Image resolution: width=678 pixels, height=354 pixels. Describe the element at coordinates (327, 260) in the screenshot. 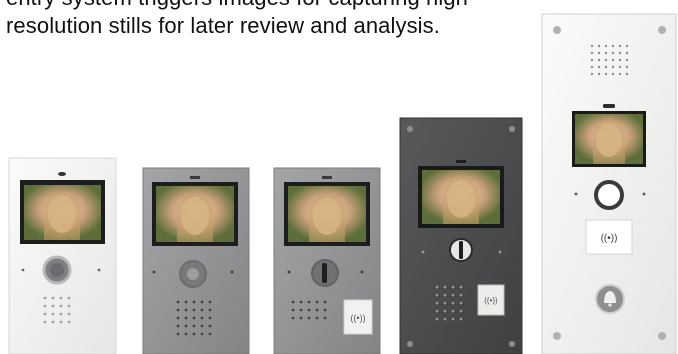

I see `grey-panel-with-reader: ((•))` at that location.